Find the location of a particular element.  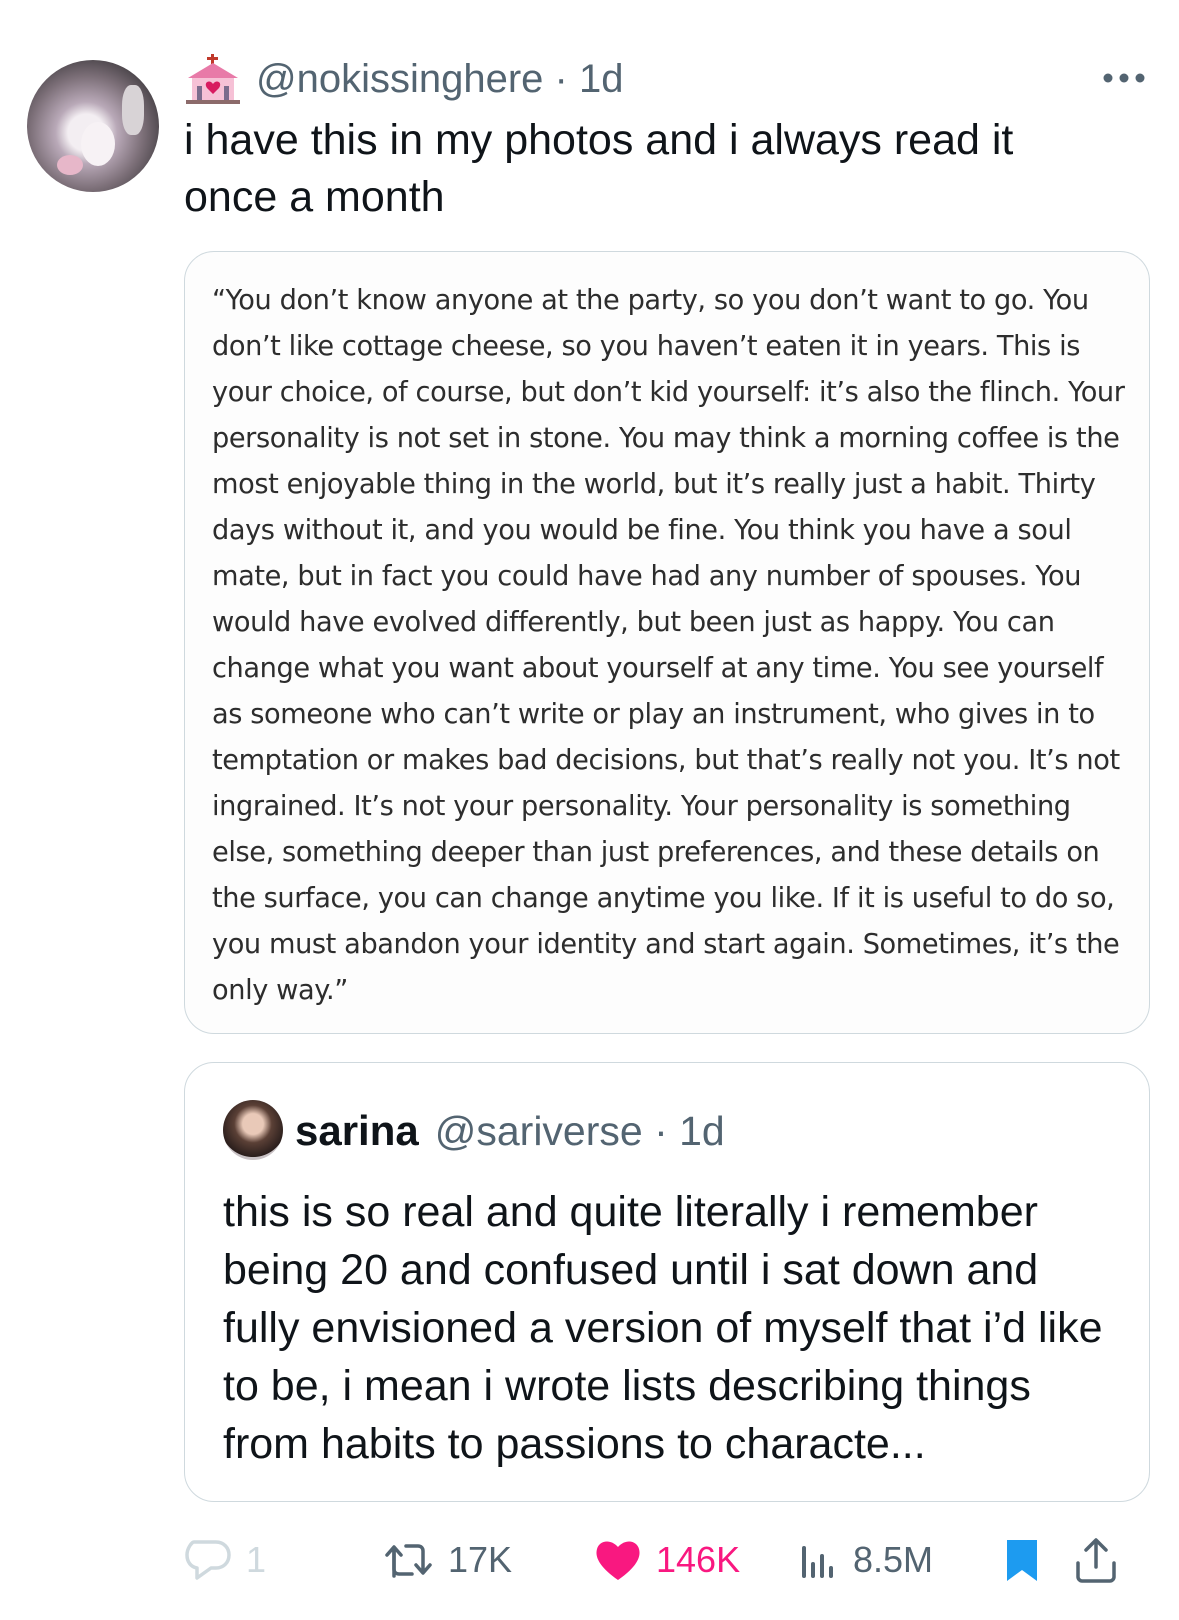

views-bar-chart-icon is located at coordinates (817, 1562).